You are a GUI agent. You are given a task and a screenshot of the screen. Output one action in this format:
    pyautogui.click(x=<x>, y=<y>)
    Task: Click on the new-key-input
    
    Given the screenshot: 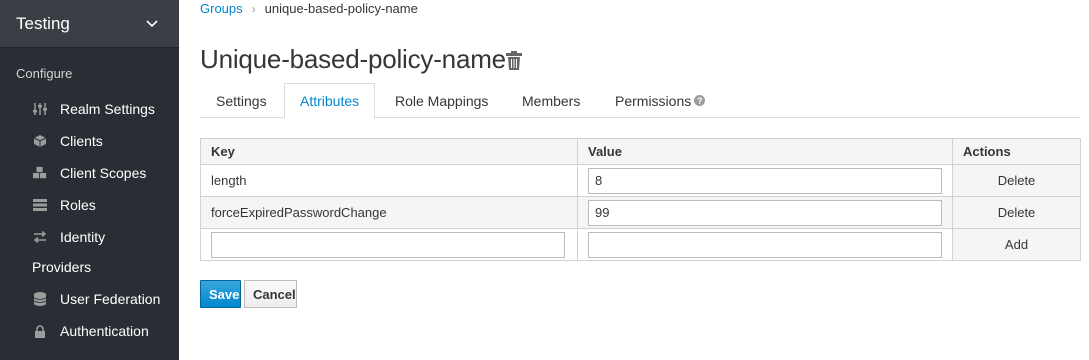 What is the action you would take?
    pyautogui.click(x=388, y=244)
    